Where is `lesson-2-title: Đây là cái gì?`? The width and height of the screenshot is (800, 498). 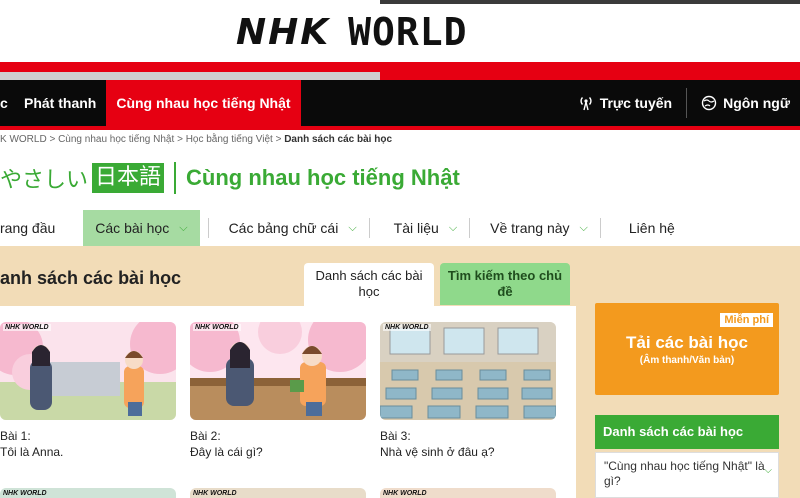
lesson-2-title: Đây là cái gì? is located at coordinates (226, 452).